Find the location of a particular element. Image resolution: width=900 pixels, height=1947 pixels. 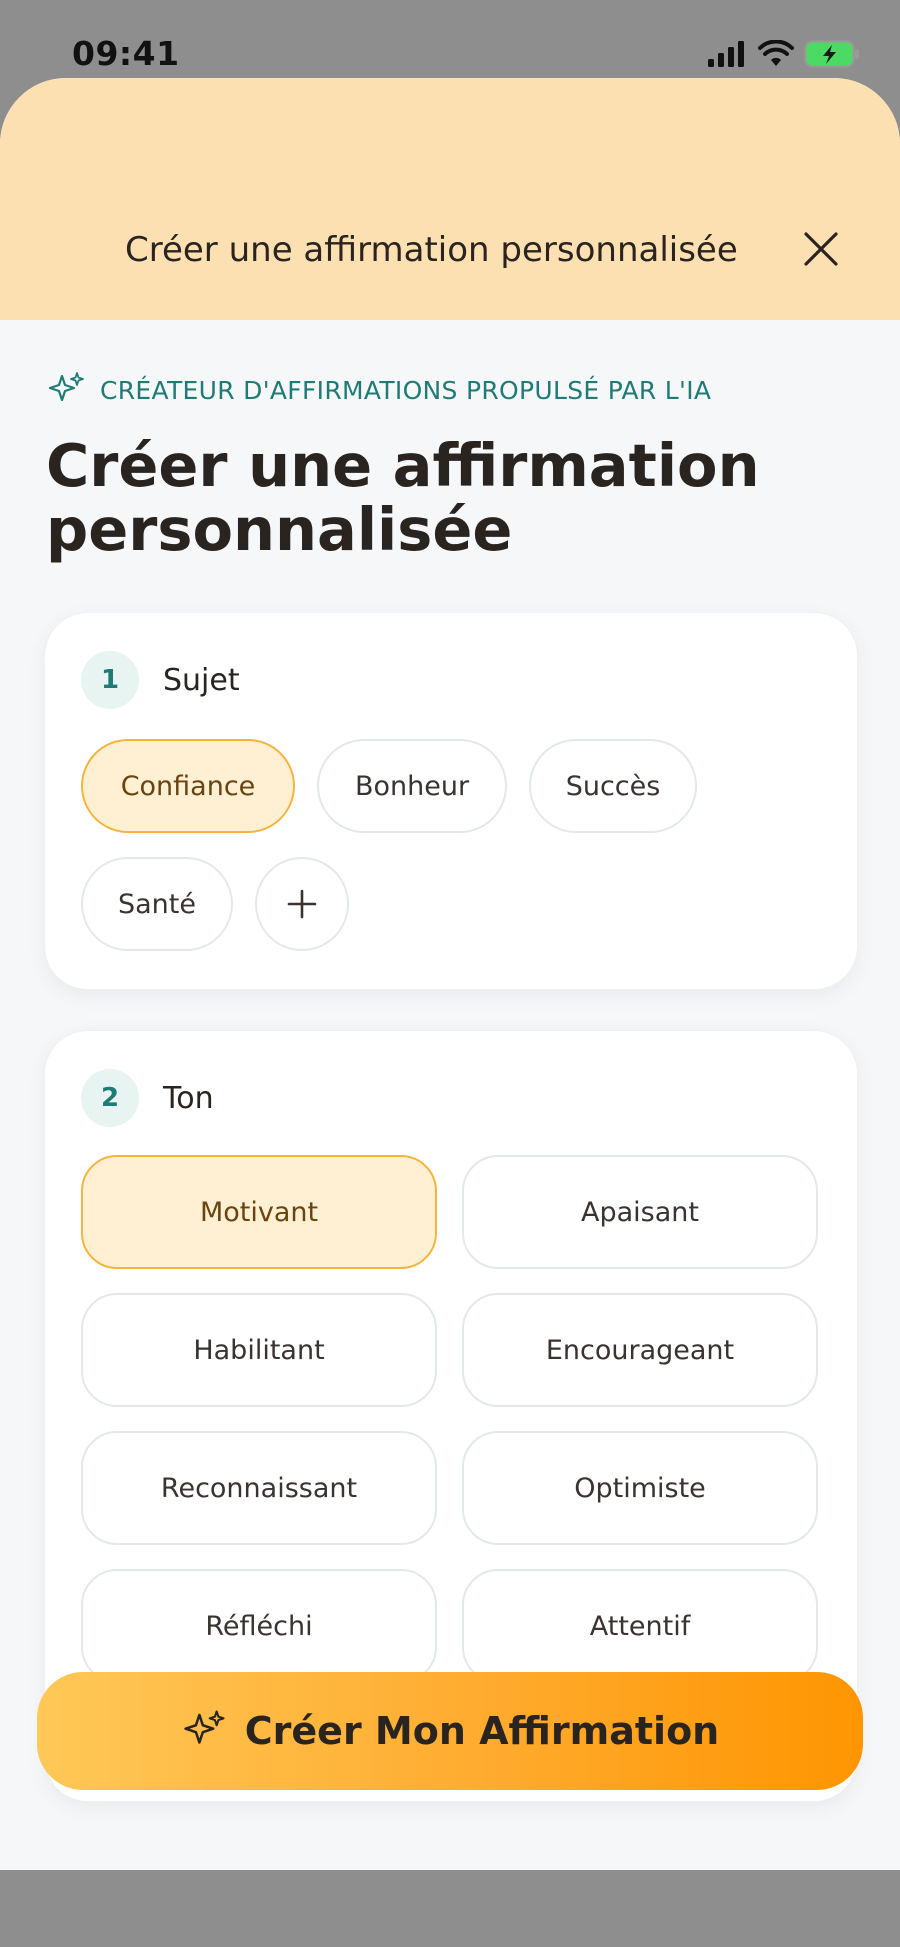

tone-option-reconnaissant: Reconnaissant is located at coordinates (259, 1488).